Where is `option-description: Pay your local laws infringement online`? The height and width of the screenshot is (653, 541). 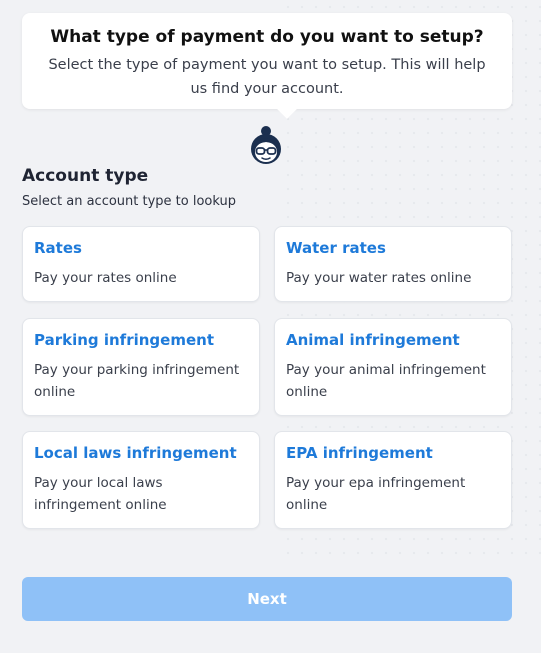 option-description: Pay your local laws infringement online is located at coordinates (100, 494).